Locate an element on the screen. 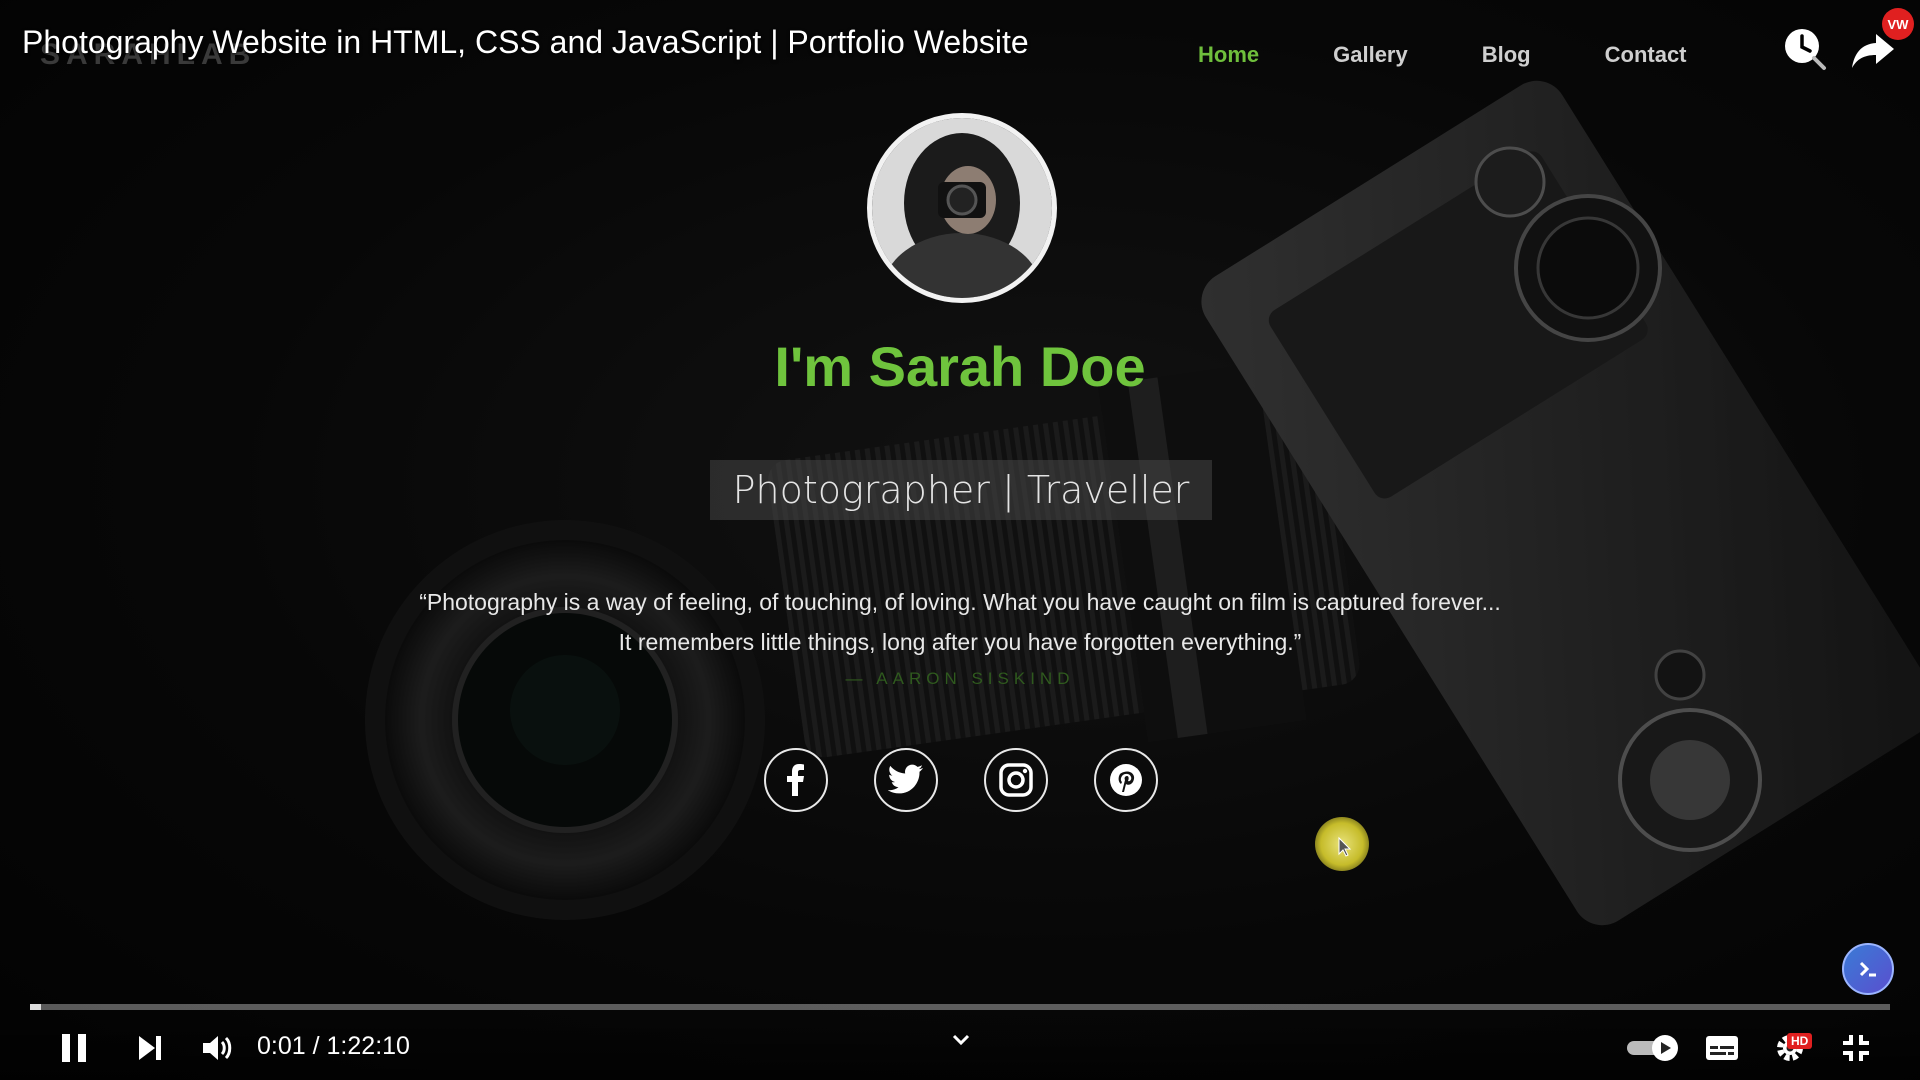 This screenshot has width=1920, height=1080. progress-fill is located at coordinates (36, 1007).